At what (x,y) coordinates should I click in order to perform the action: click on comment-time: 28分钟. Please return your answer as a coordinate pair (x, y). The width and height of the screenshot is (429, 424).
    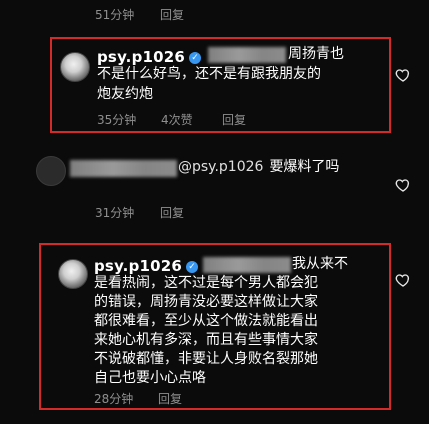
    Looking at the image, I should click on (114, 399).